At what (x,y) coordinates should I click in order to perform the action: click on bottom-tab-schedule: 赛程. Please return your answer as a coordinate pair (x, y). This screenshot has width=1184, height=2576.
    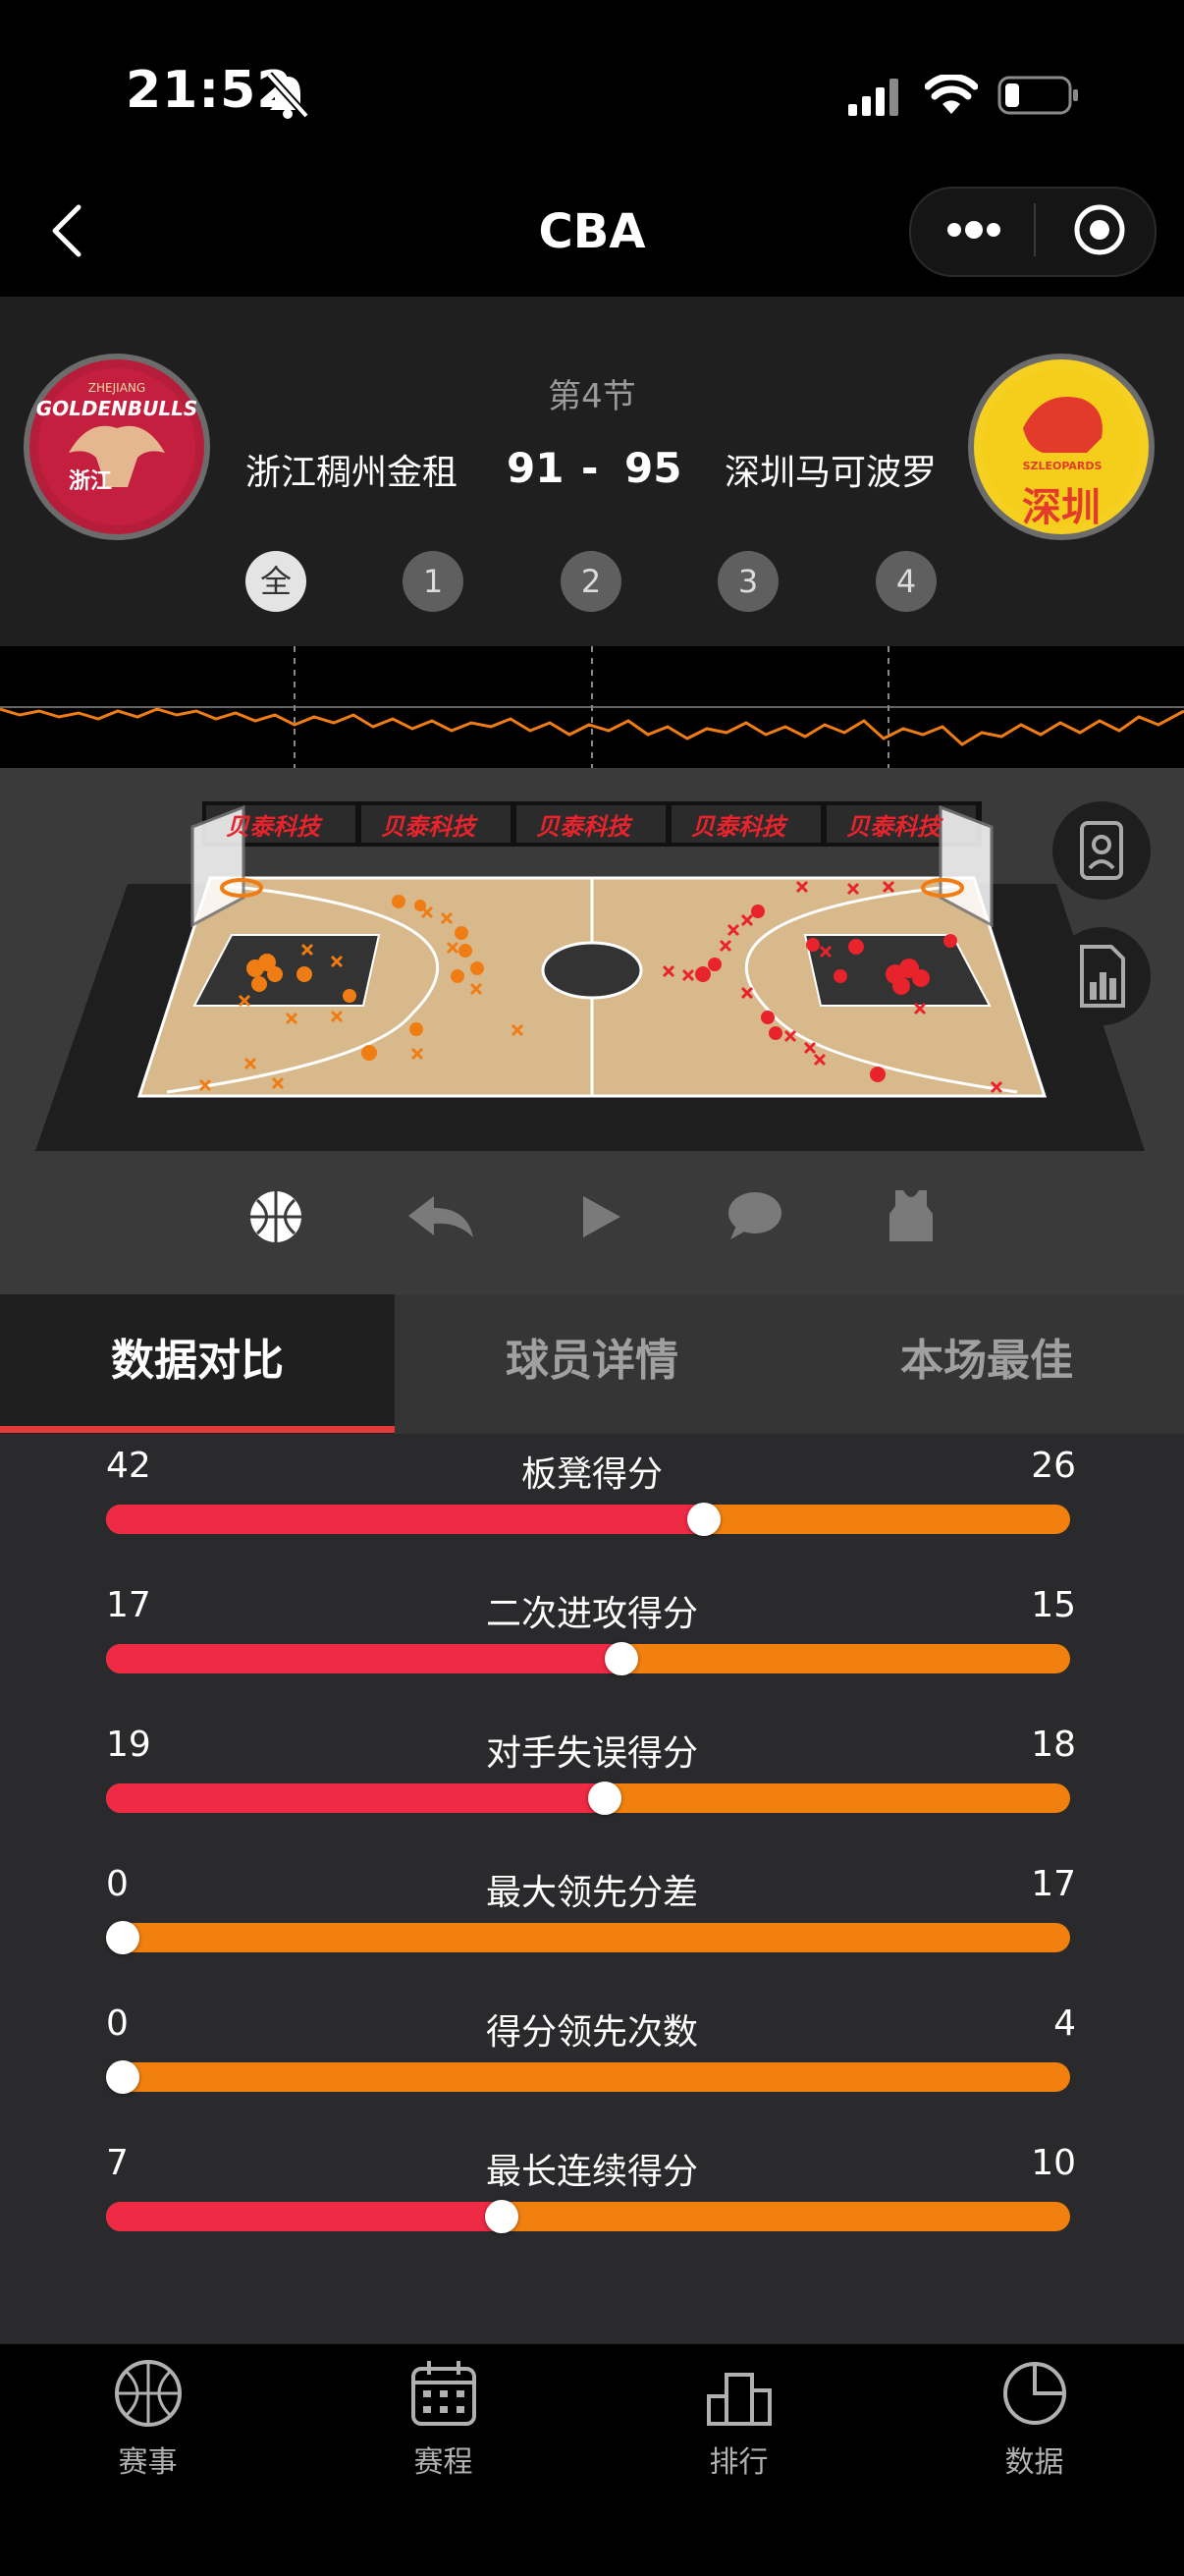
    Looking at the image, I should click on (443, 2459).